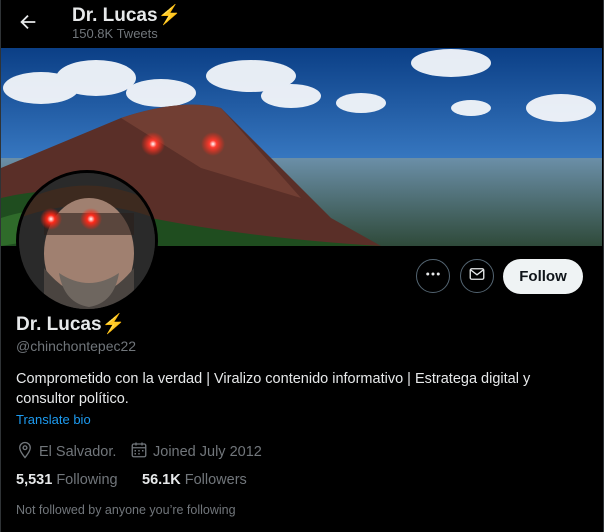 This screenshot has height=532, width=604. What do you see at coordinates (27, 452) in the screenshot?
I see `location-pin-icon` at bounding box center [27, 452].